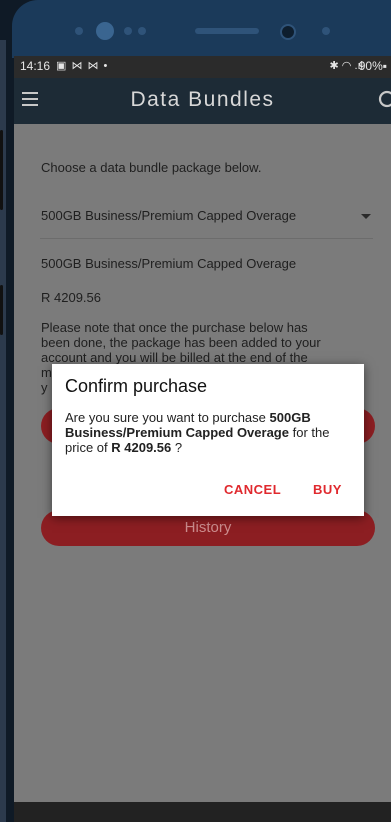  I want to click on buy-button: BUY, so click(327, 489).